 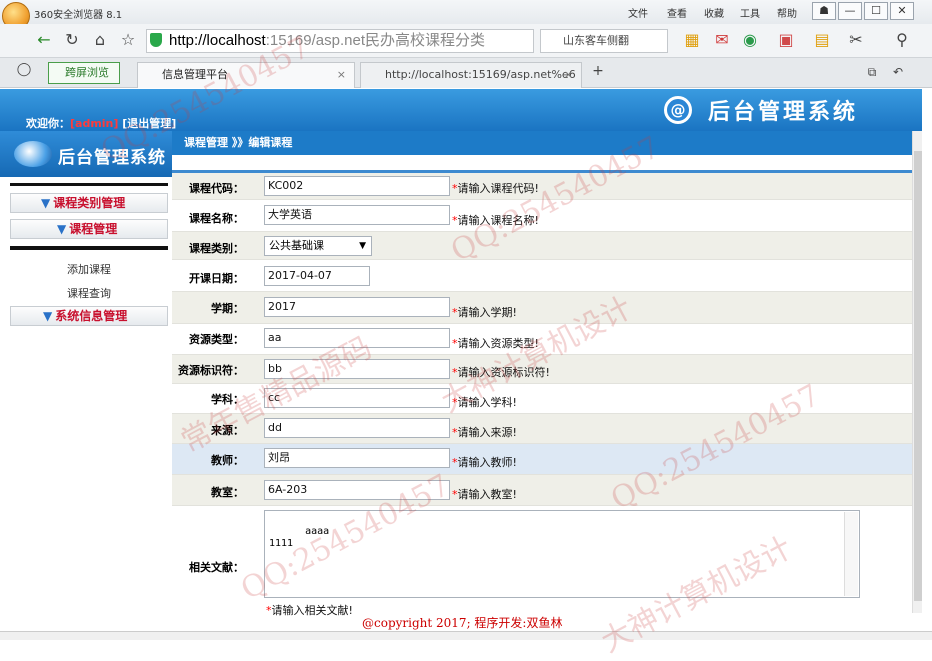 What do you see at coordinates (216, 248) in the screenshot?
I see `category-label: 课程类别：` at bounding box center [216, 248].